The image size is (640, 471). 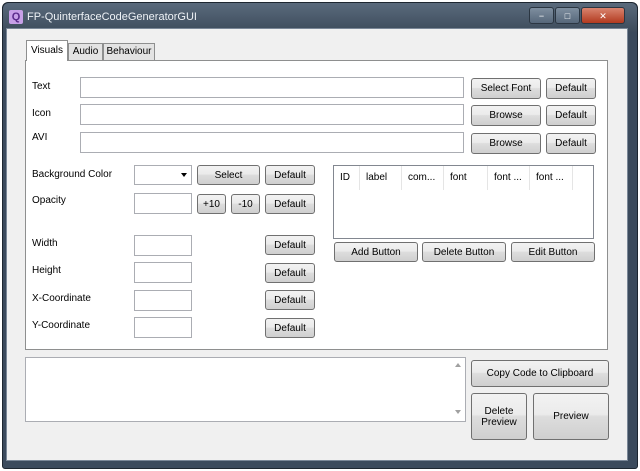 I want to click on color-default-button: Default, so click(x=290, y=175).